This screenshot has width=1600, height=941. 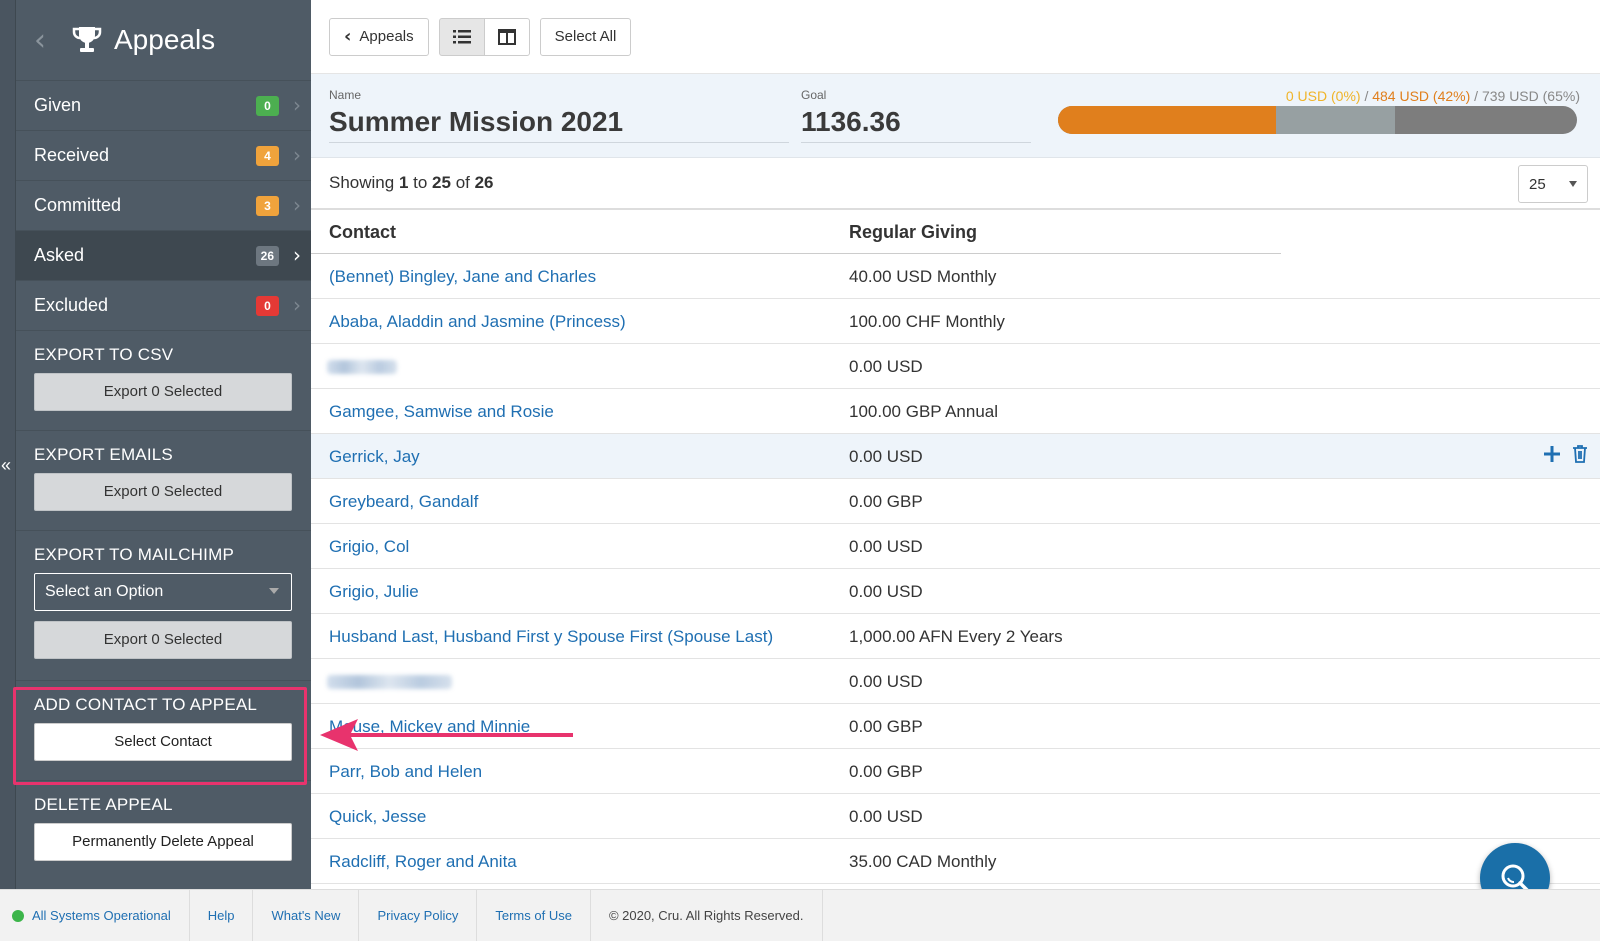 What do you see at coordinates (52, 40) in the screenshot?
I see `back-chevron-icon: ‹` at bounding box center [52, 40].